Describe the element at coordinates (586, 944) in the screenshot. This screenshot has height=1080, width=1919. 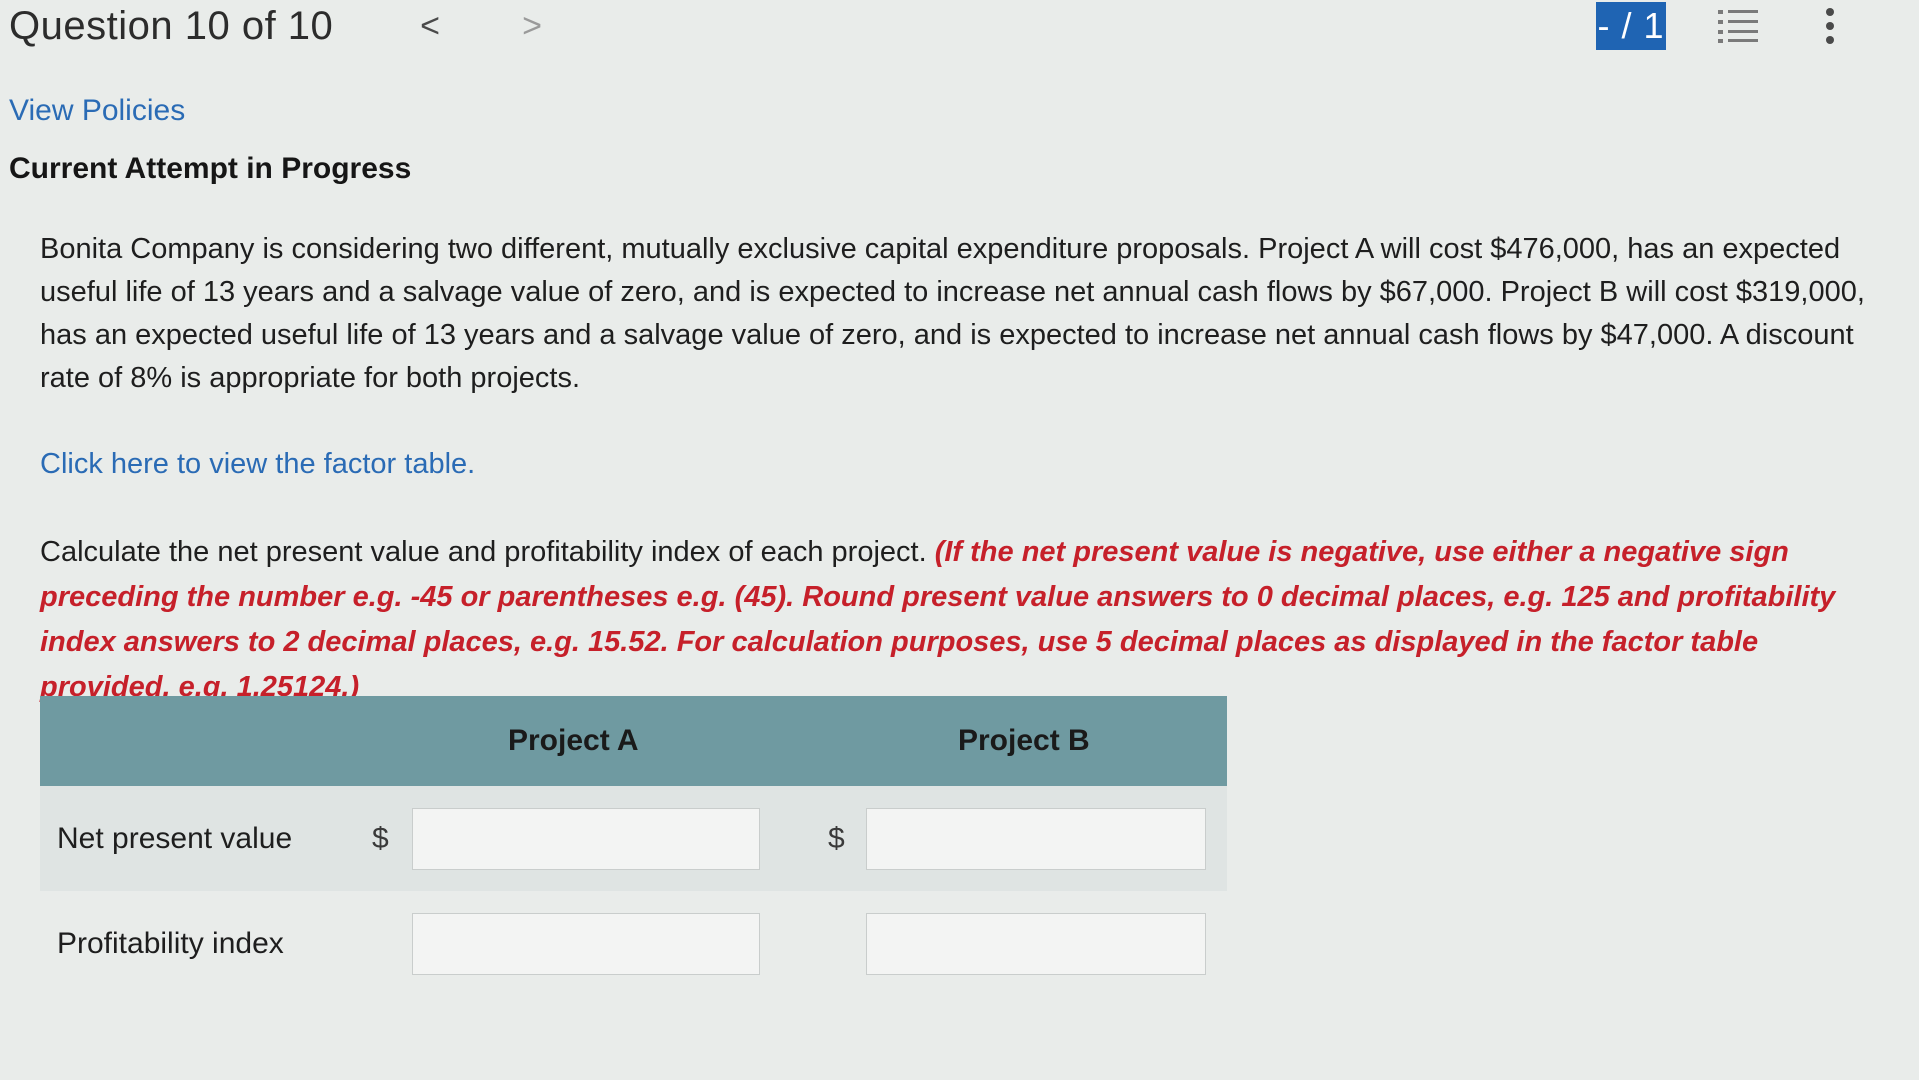
I see `pi-project-a-input` at that location.